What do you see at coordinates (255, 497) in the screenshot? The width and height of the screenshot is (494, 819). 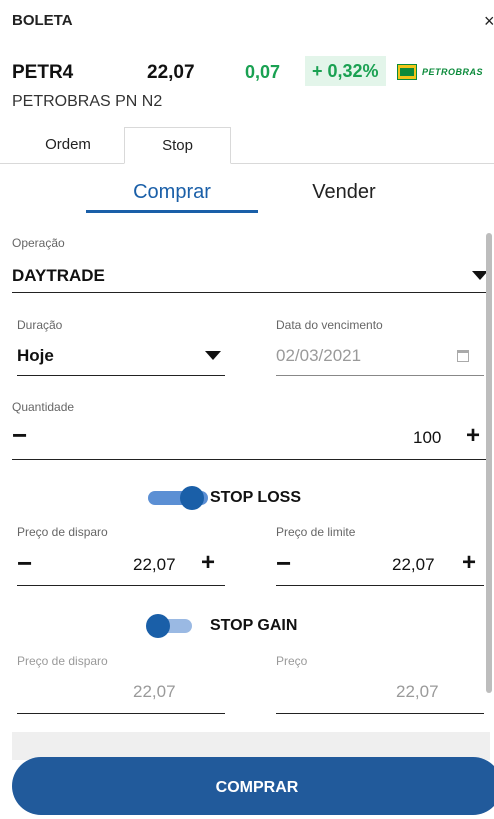 I see `stop-loss-label: STOP LOSS` at bounding box center [255, 497].